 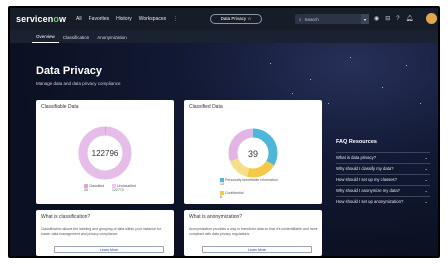 I want to click on classified-donut: 39, so click(x=253, y=153).